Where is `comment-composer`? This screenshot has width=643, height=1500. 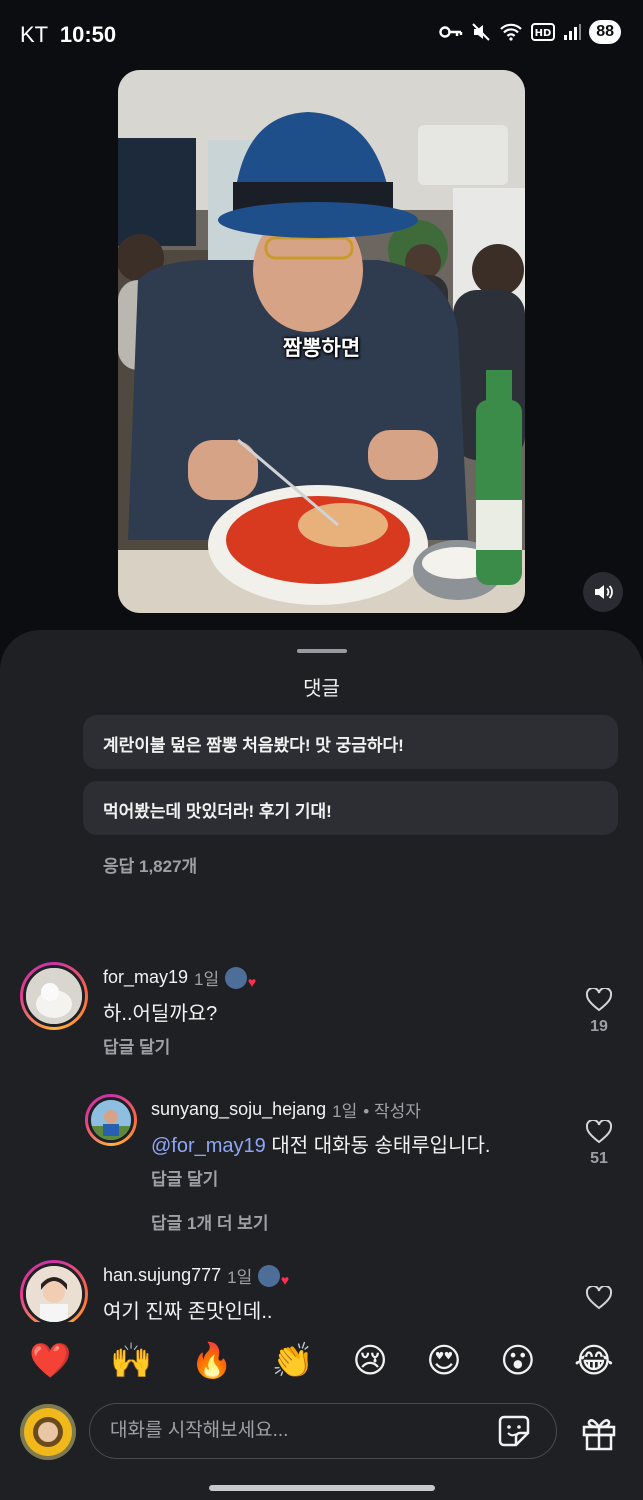 comment-composer is located at coordinates (321, 1435).